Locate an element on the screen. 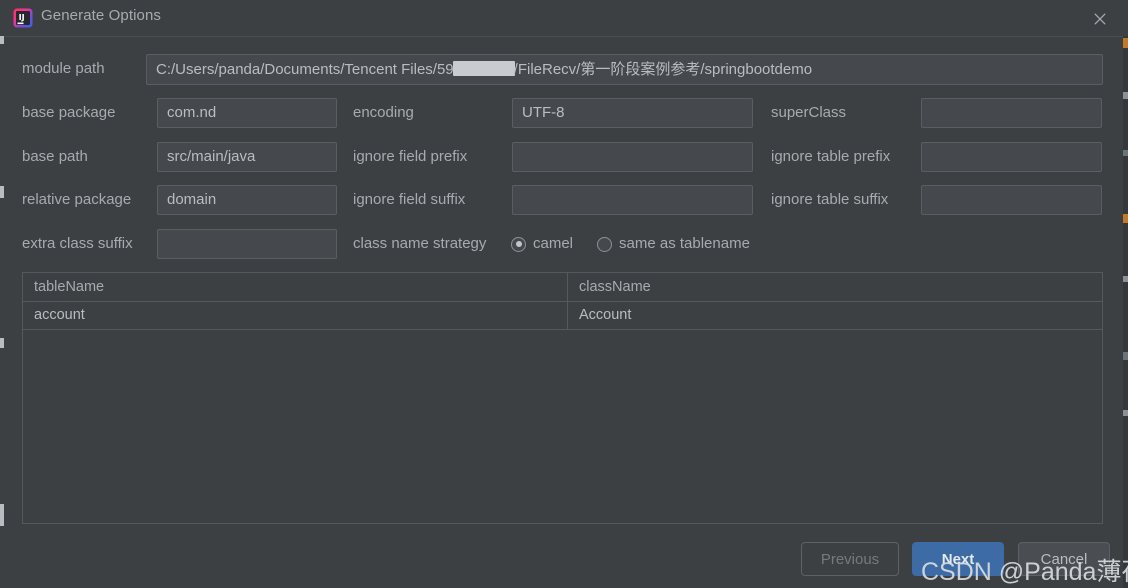 The width and height of the screenshot is (1128, 588). radio-camel-indicator is located at coordinates (518, 244).